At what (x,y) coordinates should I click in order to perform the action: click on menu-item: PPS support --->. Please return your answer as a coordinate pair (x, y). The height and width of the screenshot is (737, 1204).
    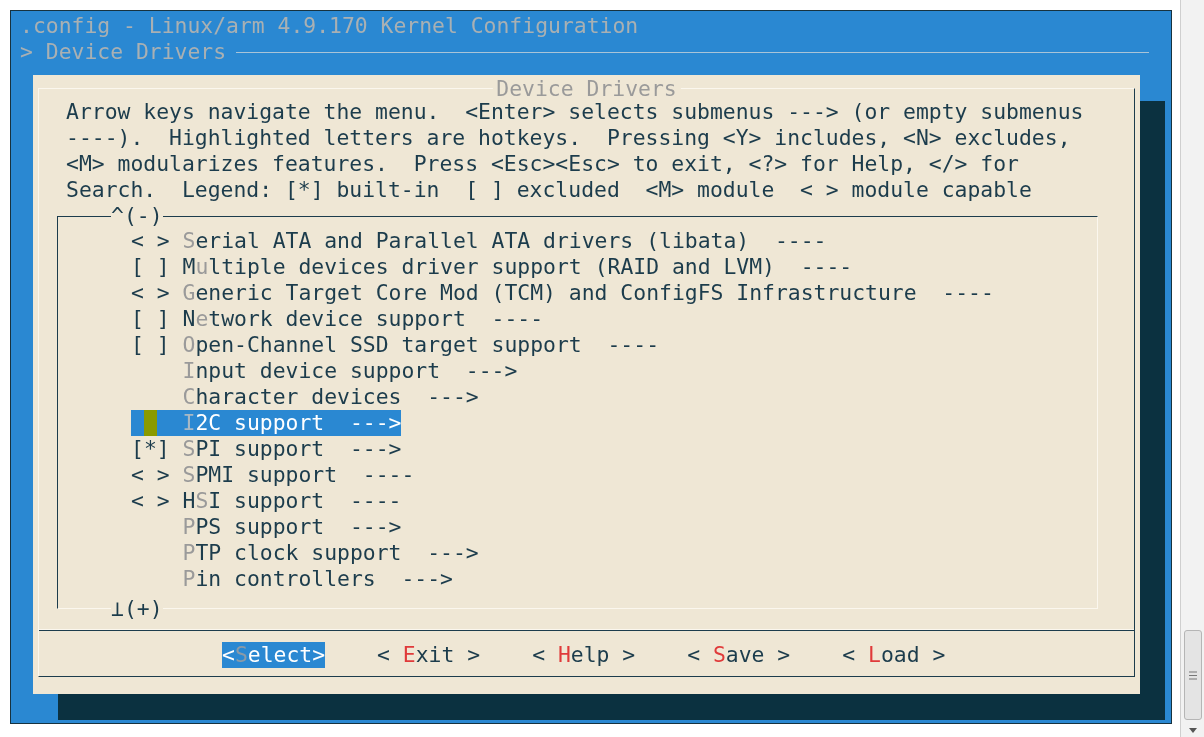
    Looking at the image, I should click on (266, 527).